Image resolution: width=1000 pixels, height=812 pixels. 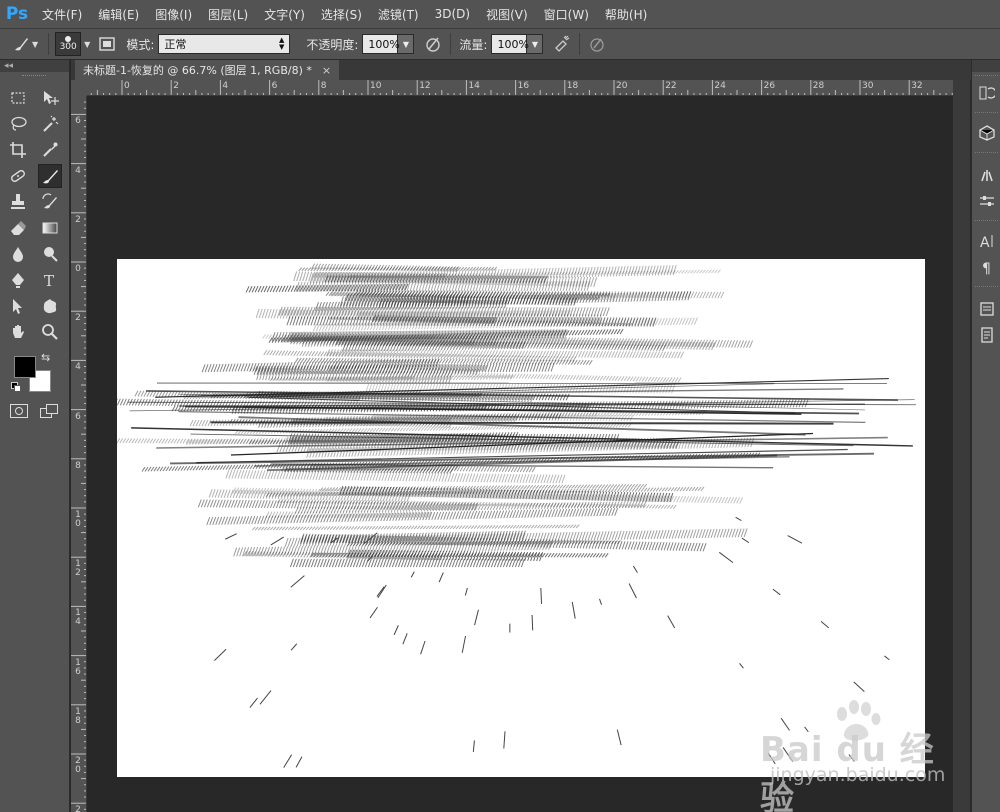 What do you see at coordinates (284, 14) in the screenshot?
I see `menu-type: 文字(Y)` at bounding box center [284, 14].